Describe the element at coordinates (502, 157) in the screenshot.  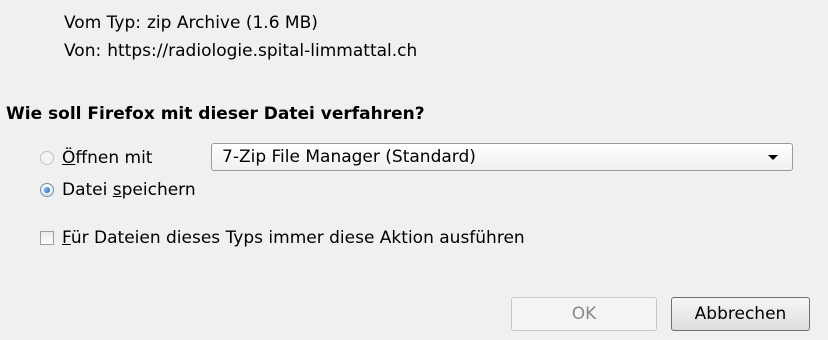
I see `application-select: 7-Zip File Manager (Standard)` at that location.